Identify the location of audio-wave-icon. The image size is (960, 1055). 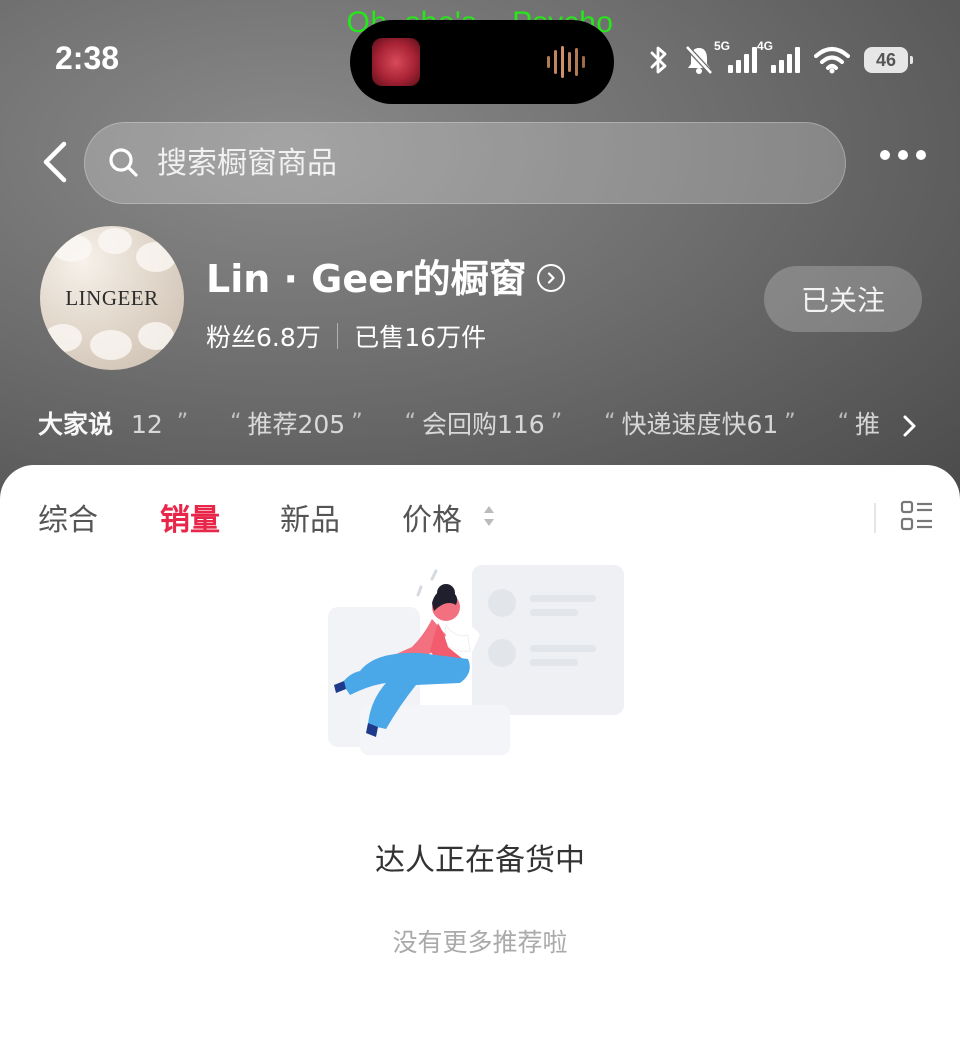
(566, 62).